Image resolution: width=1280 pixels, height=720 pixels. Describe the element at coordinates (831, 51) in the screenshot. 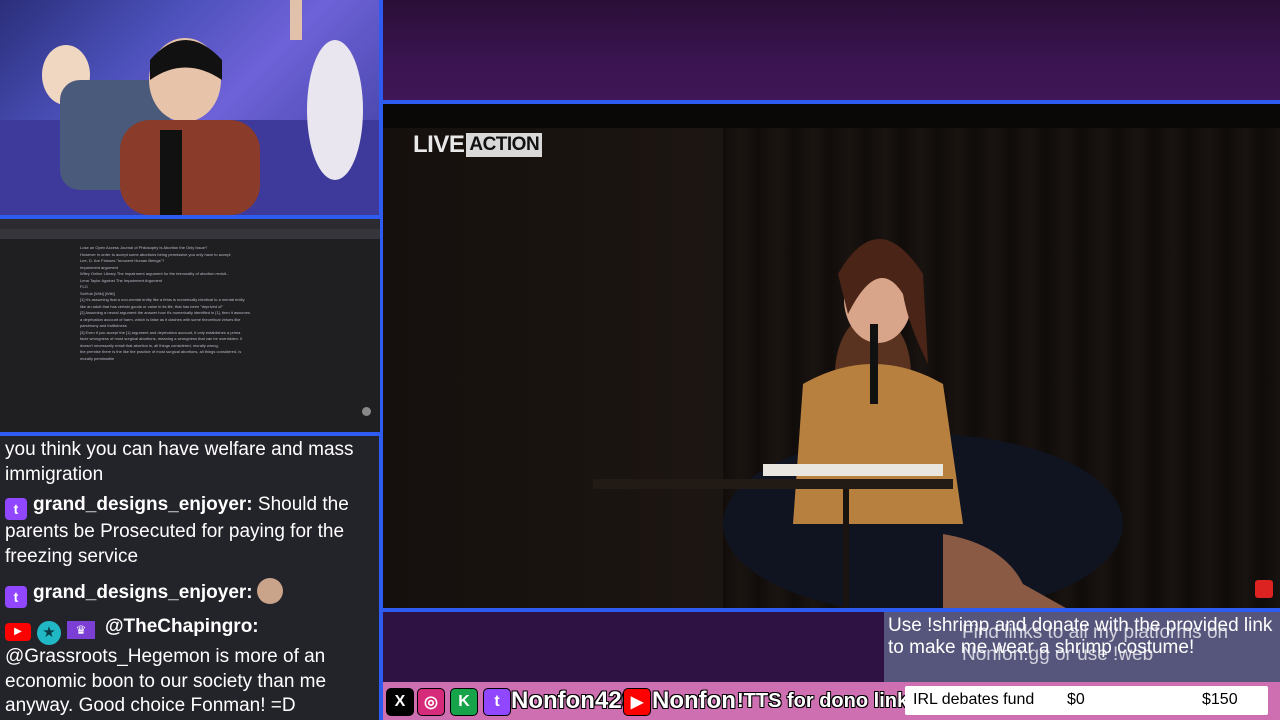

I see `overlay-top-band` at that location.